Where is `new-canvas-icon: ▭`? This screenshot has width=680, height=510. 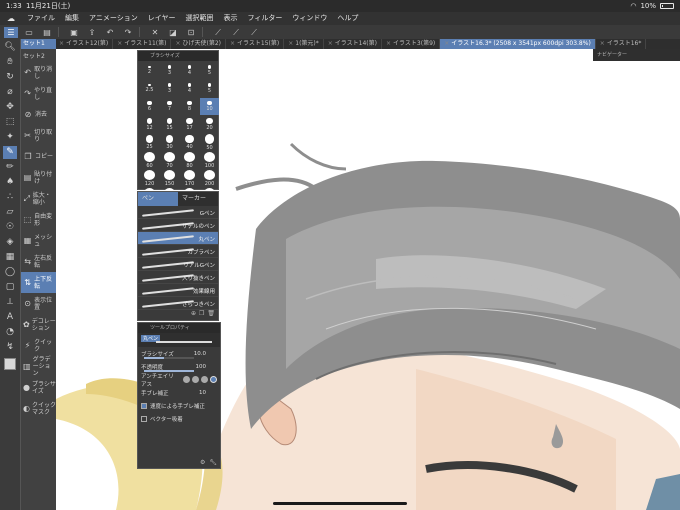
new-canvas-icon: ▭ is located at coordinates (29, 32).